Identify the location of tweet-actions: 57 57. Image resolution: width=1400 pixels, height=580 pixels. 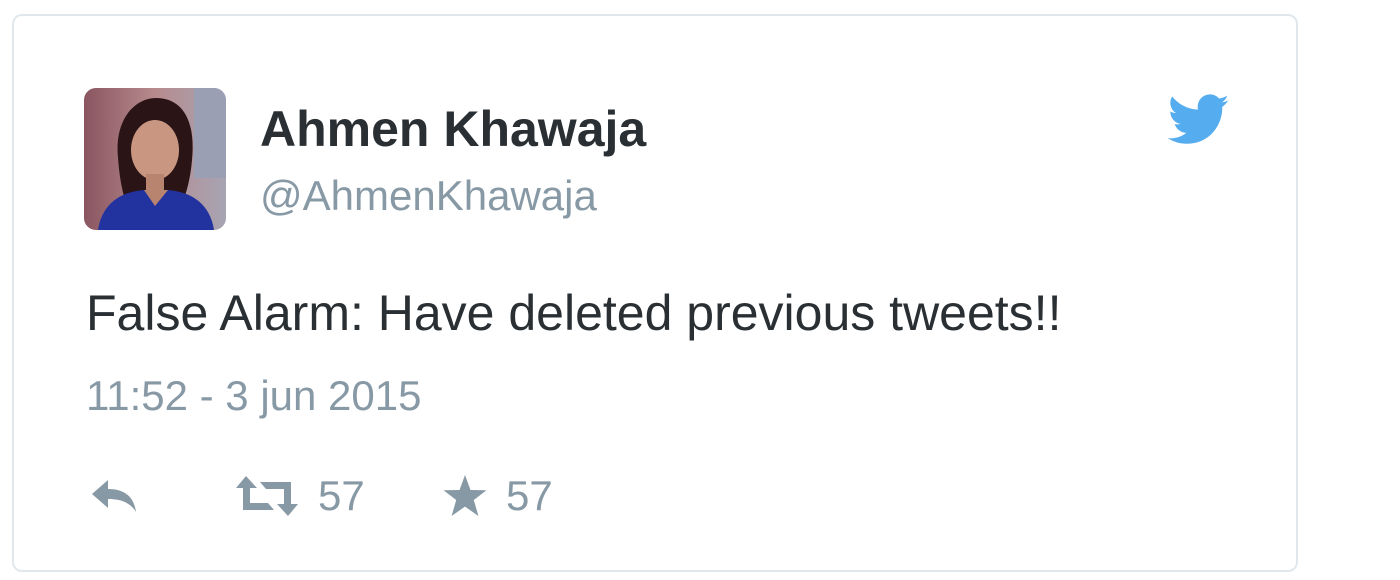
(386, 496).